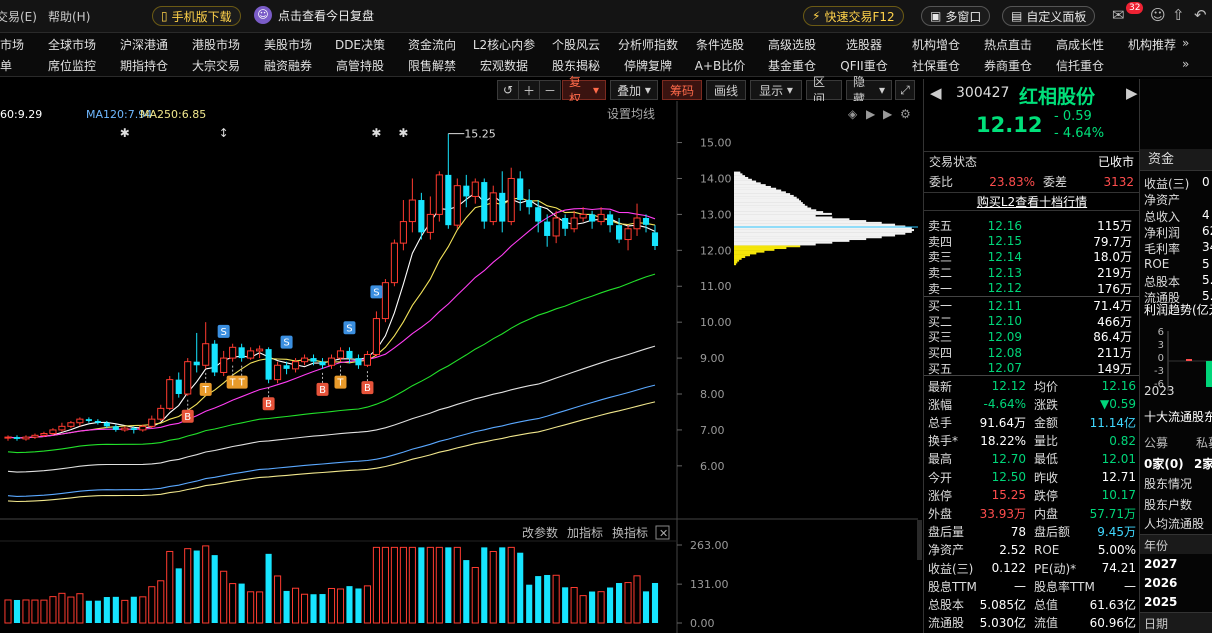  Describe the element at coordinates (144, 65) in the screenshot. I see `menu-item: 期指持仓` at that location.